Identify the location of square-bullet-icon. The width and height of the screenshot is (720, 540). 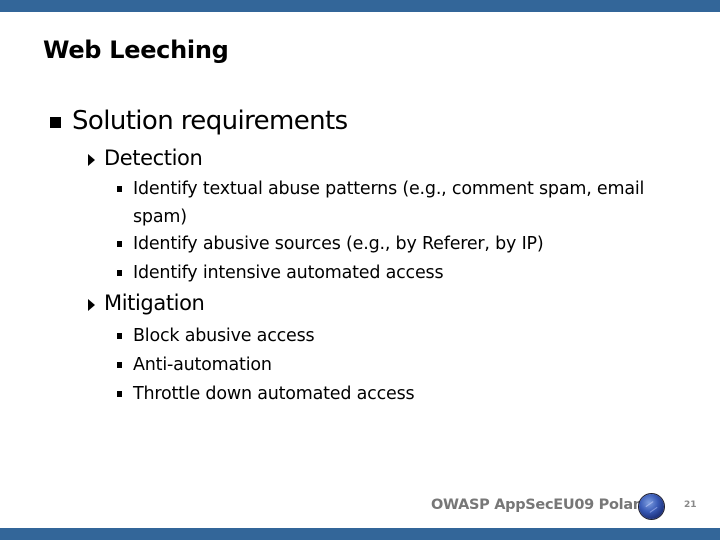
(55, 122).